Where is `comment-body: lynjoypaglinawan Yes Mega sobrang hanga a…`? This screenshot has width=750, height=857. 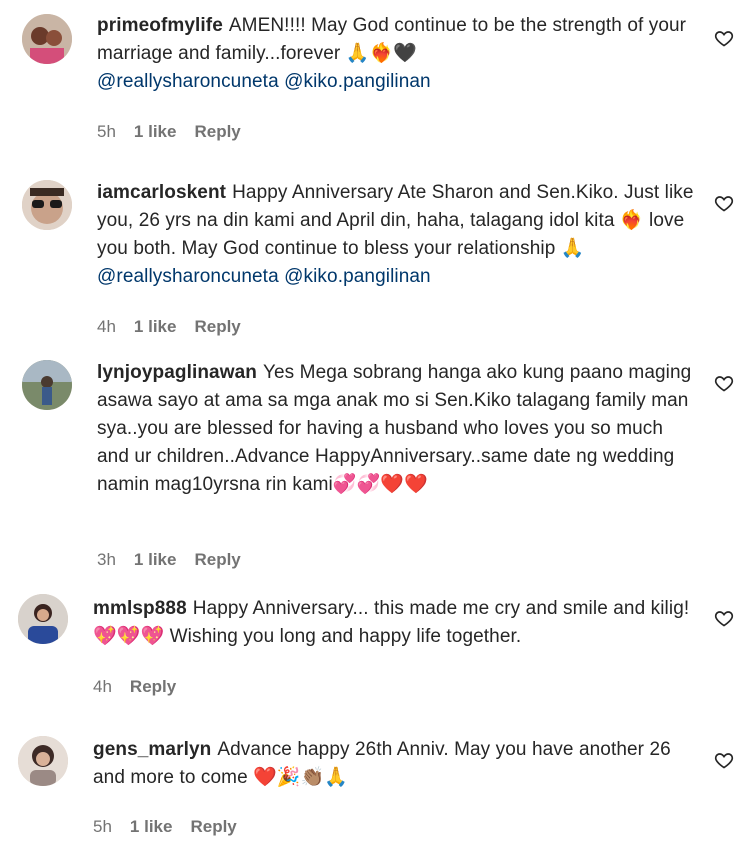
comment-body: lynjoypaglinawan Yes Mega sobrang hanga a… is located at coordinates (397, 429).